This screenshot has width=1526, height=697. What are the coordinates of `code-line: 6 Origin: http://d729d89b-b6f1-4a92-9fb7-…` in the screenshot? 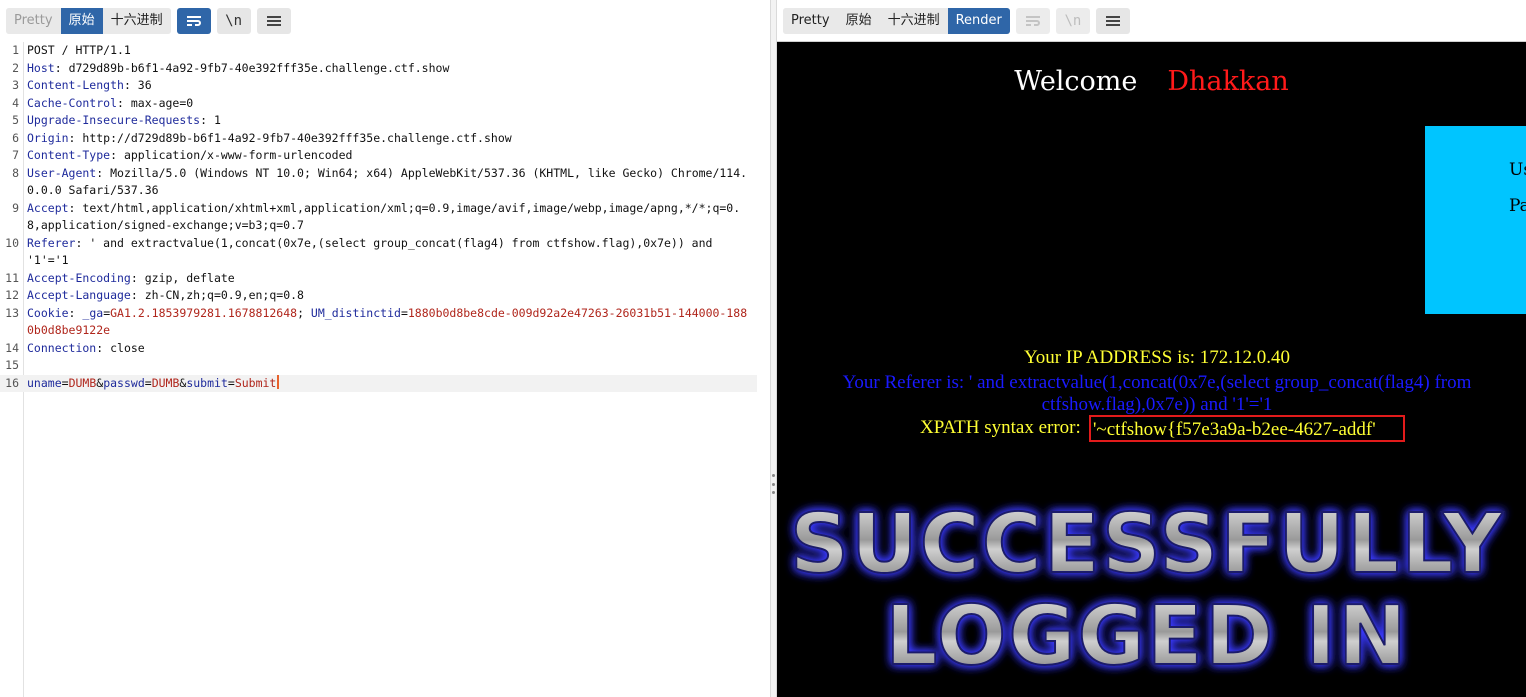 It's located at (385, 139).